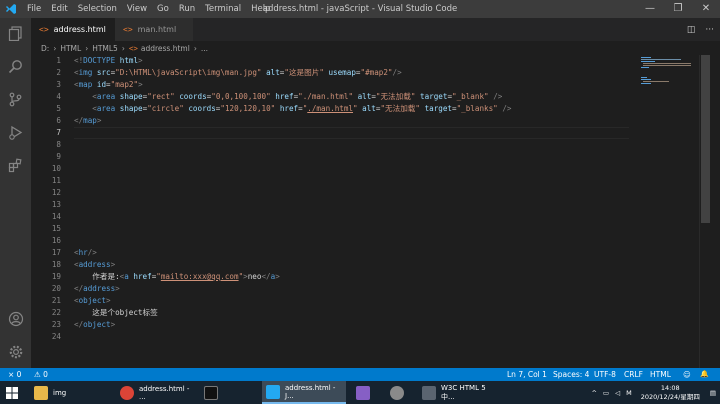  What do you see at coordinates (108, 84) in the screenshot?
I see `code-line: <map id="map2">` at bounding box center [108, 84].